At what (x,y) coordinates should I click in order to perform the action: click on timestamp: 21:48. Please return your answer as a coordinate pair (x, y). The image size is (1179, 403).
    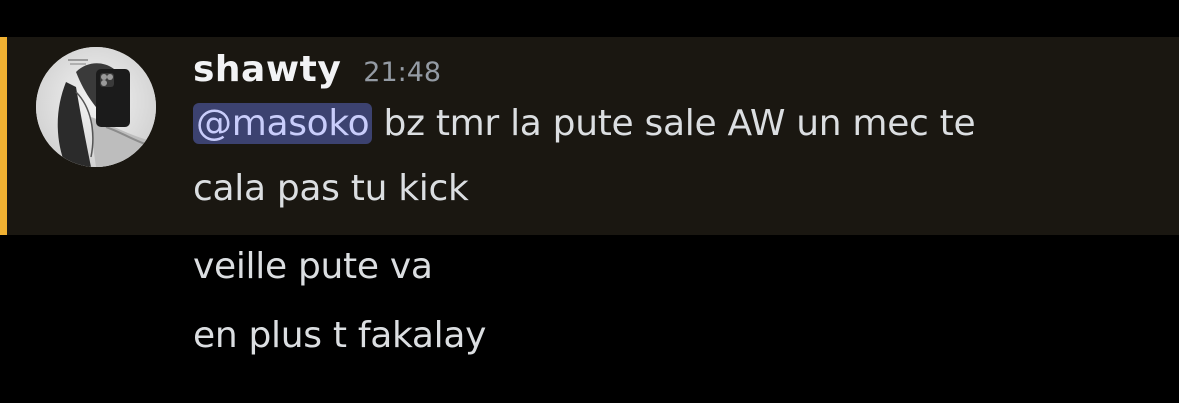
    Looking at the image, I should click on (402, 72).